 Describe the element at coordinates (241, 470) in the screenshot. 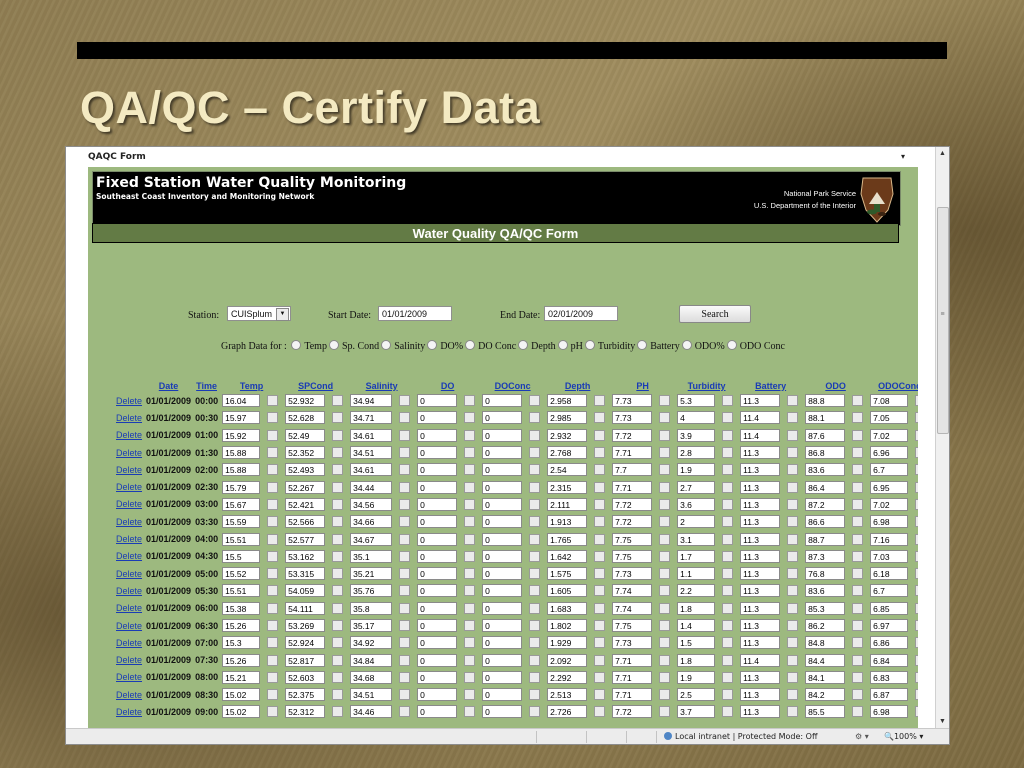

I see `value-input-temp: 15.88` at that location.